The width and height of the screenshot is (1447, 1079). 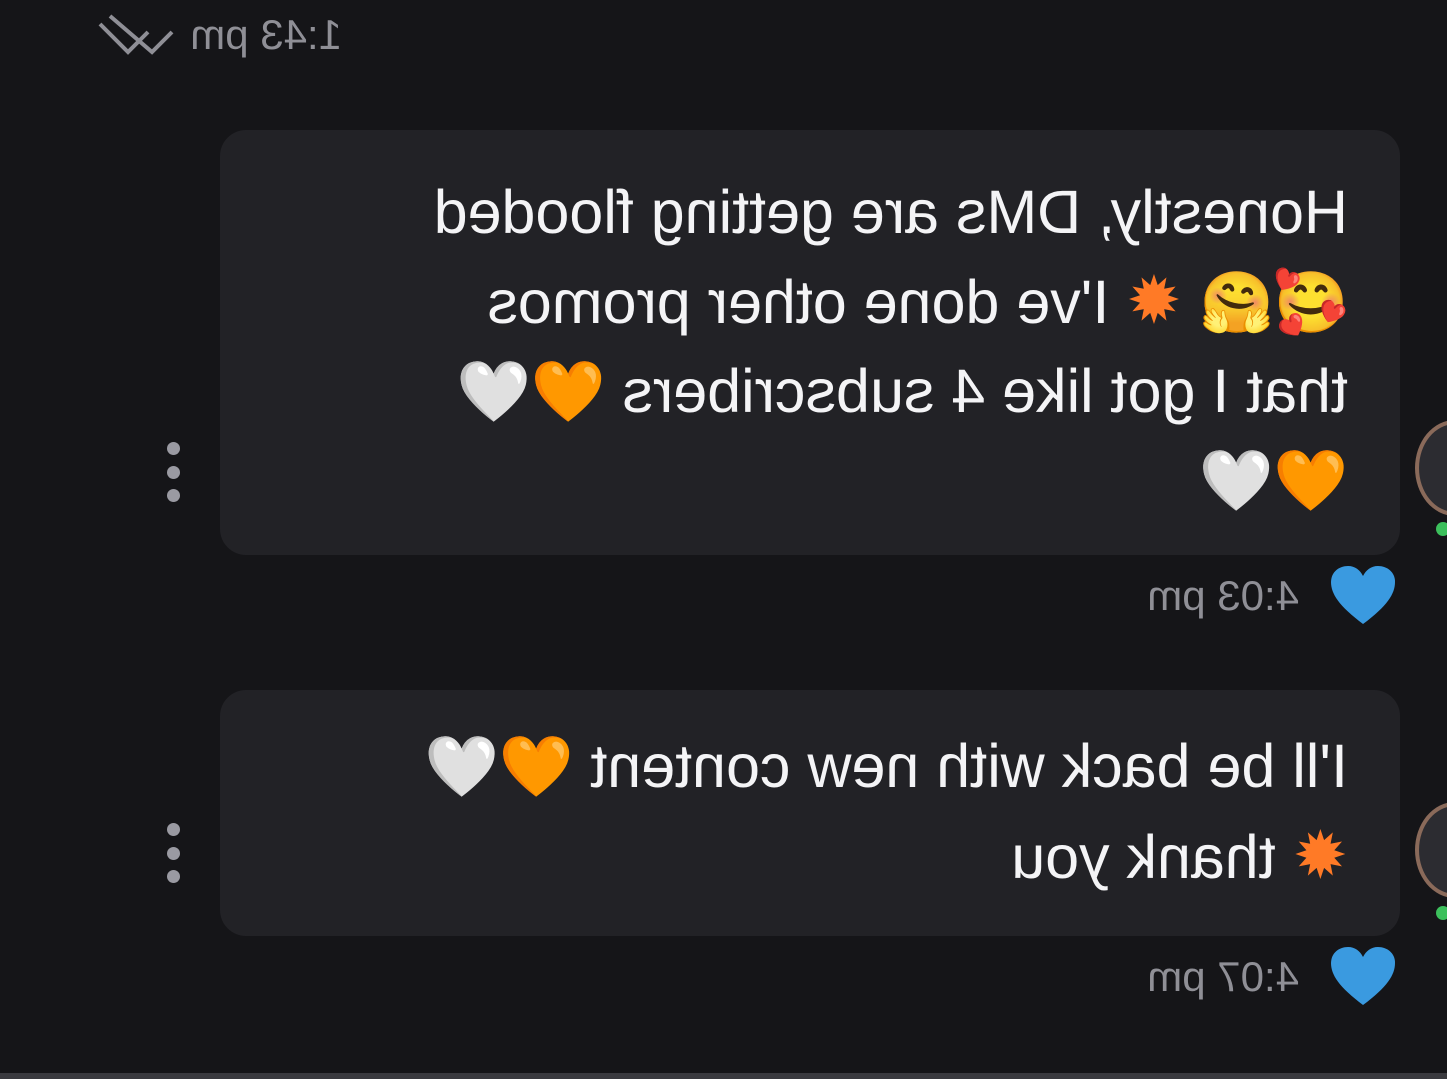 I want to click on message-line: that I got like 4 subscribers 🧡🤍, so click(x=812, y=391).